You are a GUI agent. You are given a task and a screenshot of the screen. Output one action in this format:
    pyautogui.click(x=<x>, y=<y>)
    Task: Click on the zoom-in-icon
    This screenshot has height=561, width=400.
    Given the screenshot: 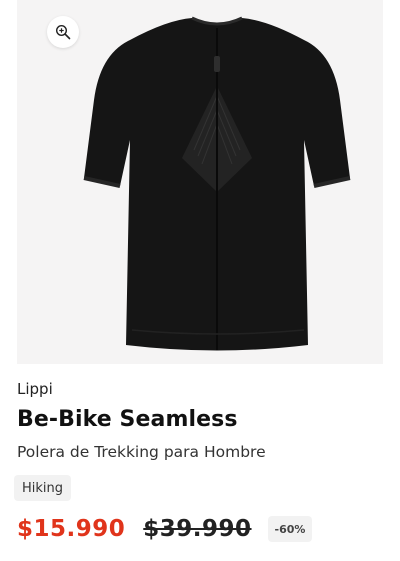 What is the action you would take?
    pyautogui.click(x=63, y=32)
    